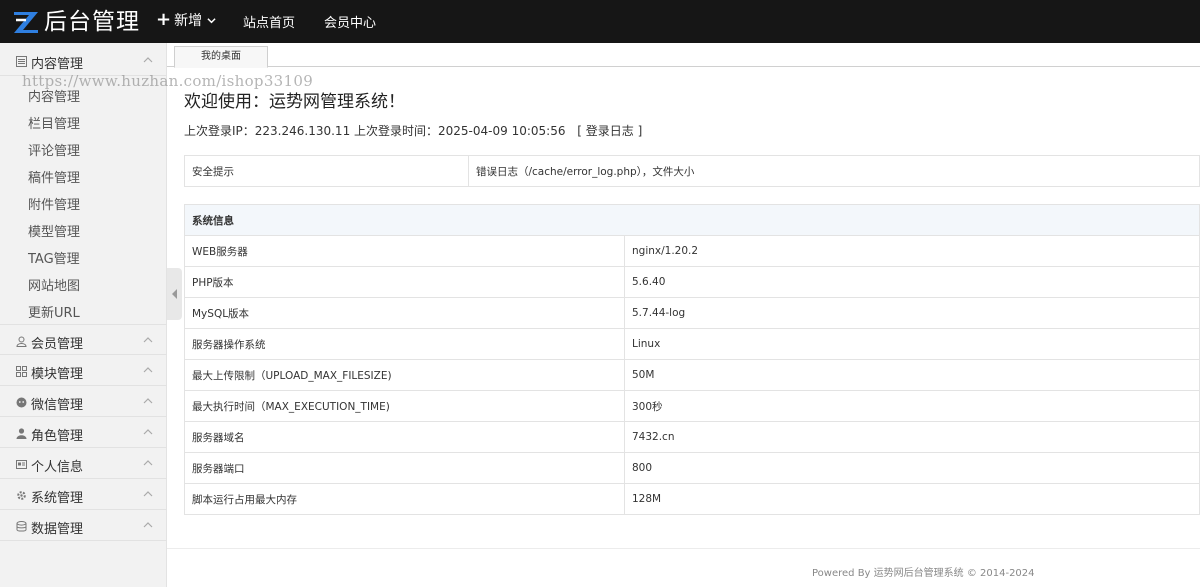 The width and height of the screenshot is (1200, 587). I want to click on grid-list-icon, so click(21, 61).